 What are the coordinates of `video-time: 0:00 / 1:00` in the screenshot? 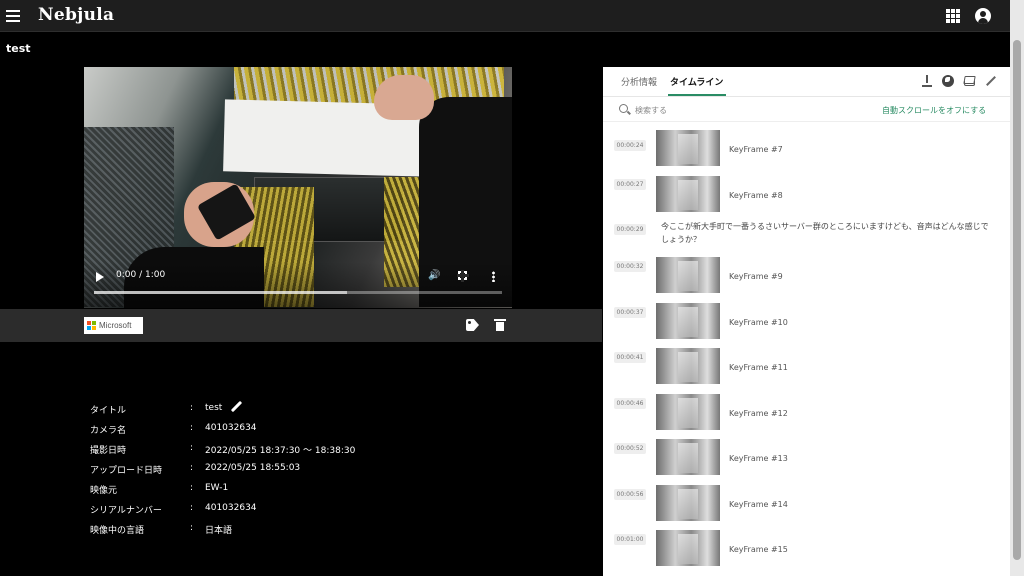 It's located at (141, 275).